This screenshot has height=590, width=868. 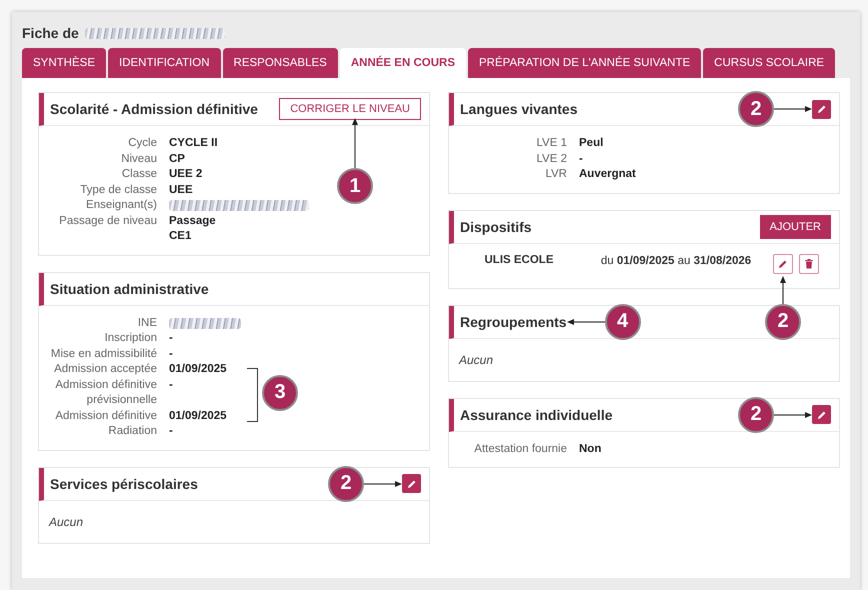 I want to click on tab: RESPONSABLES, so click(x=280, y=63).